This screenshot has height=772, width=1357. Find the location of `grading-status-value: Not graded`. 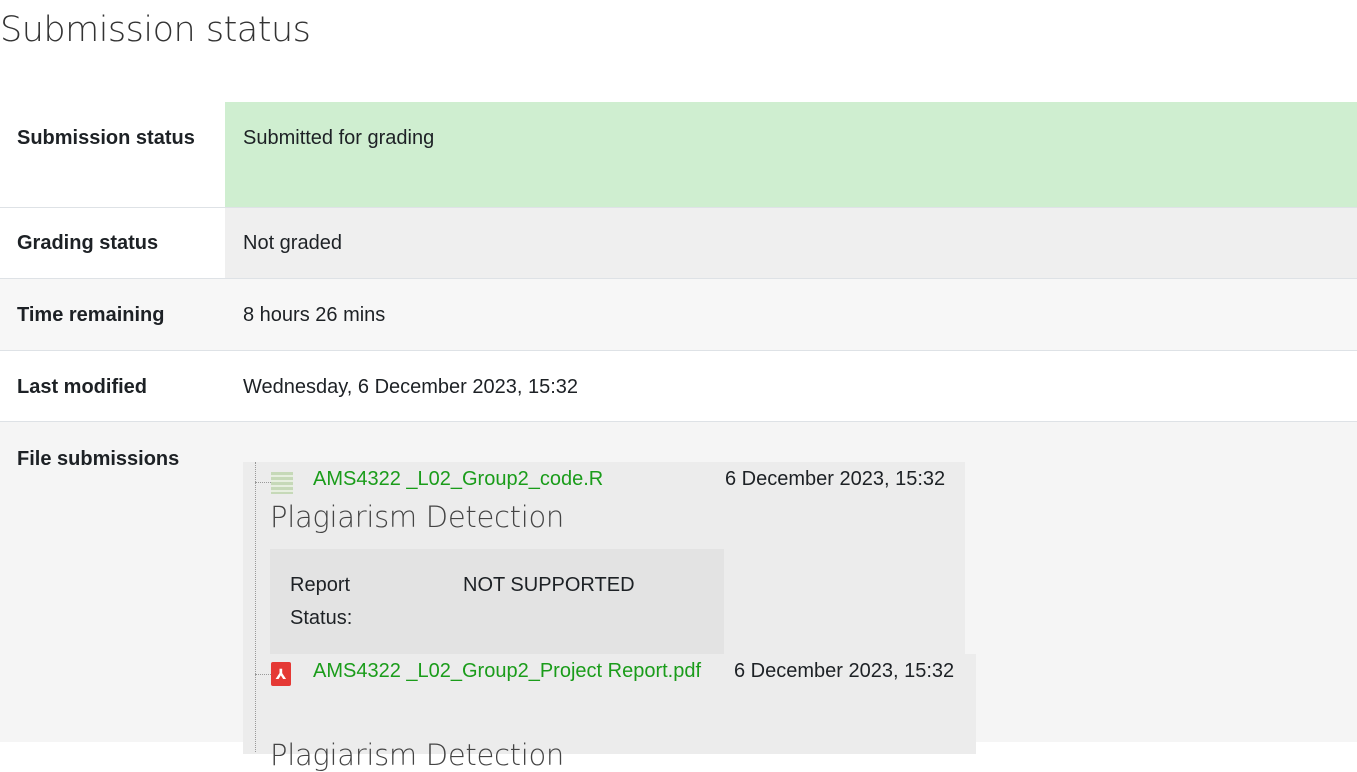

grading-status-value: Not graded is located at coordinates (791, 243).